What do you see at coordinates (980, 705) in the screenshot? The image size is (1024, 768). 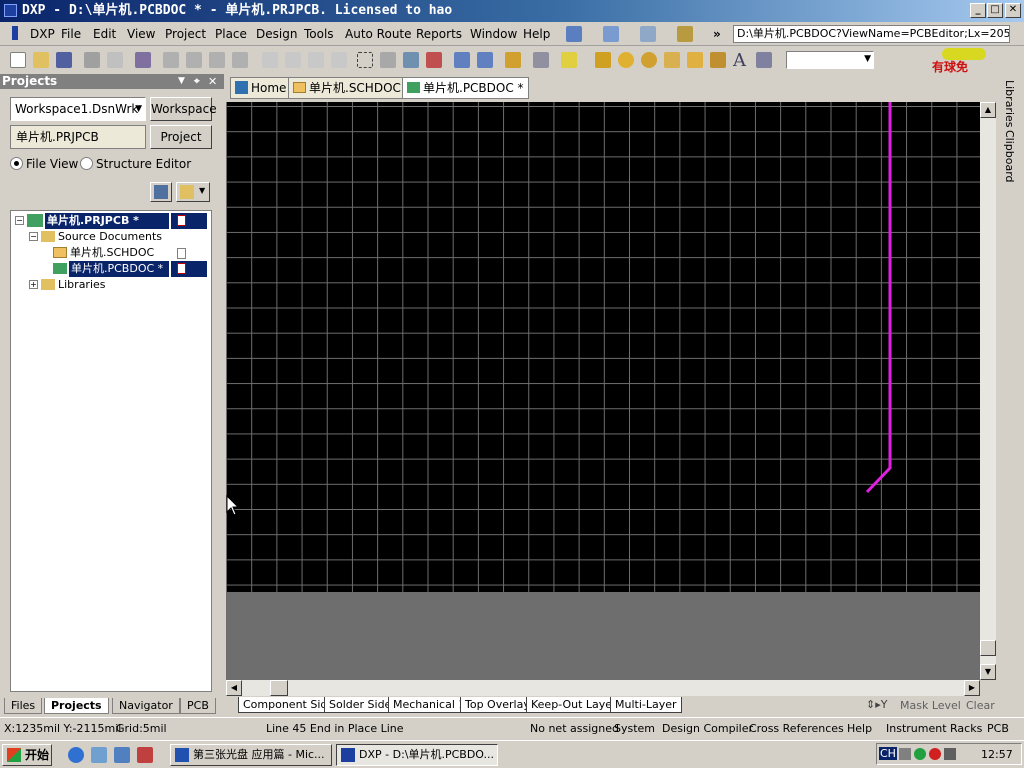 I see `clear-button: Clear` at bounding box center [980, 705].